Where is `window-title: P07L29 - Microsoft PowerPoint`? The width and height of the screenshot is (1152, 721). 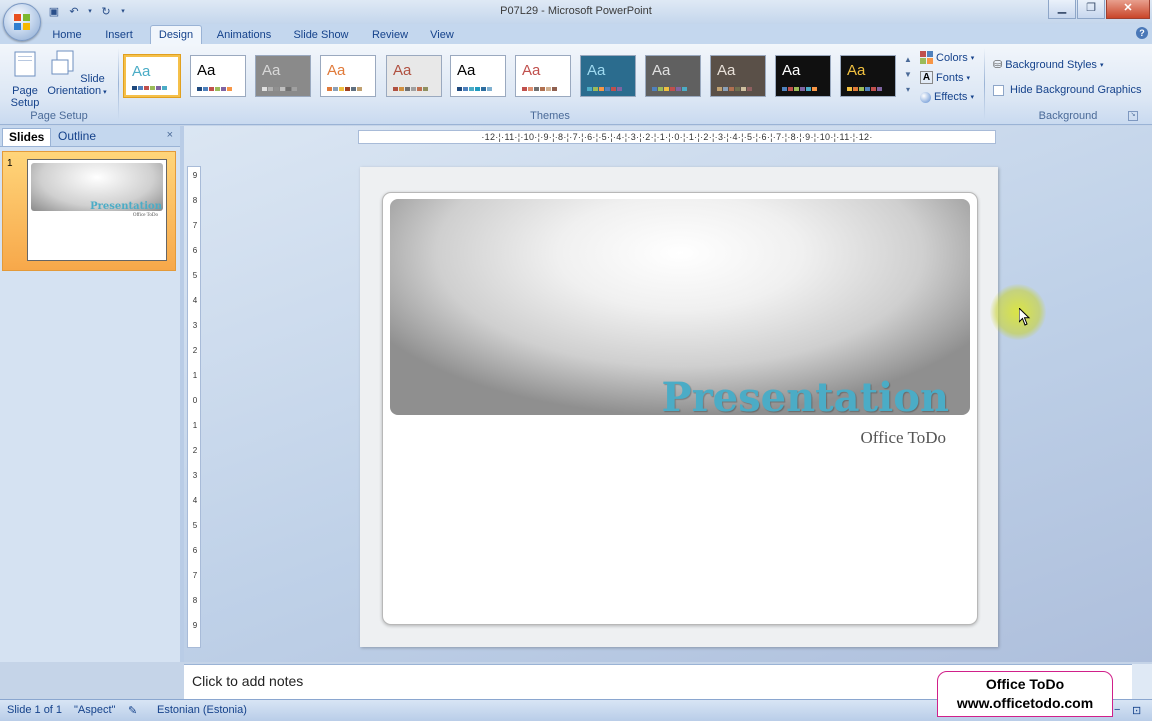
window-title: P07L29 - Microsoft PowerPoint is located at coordinates (576, 11).